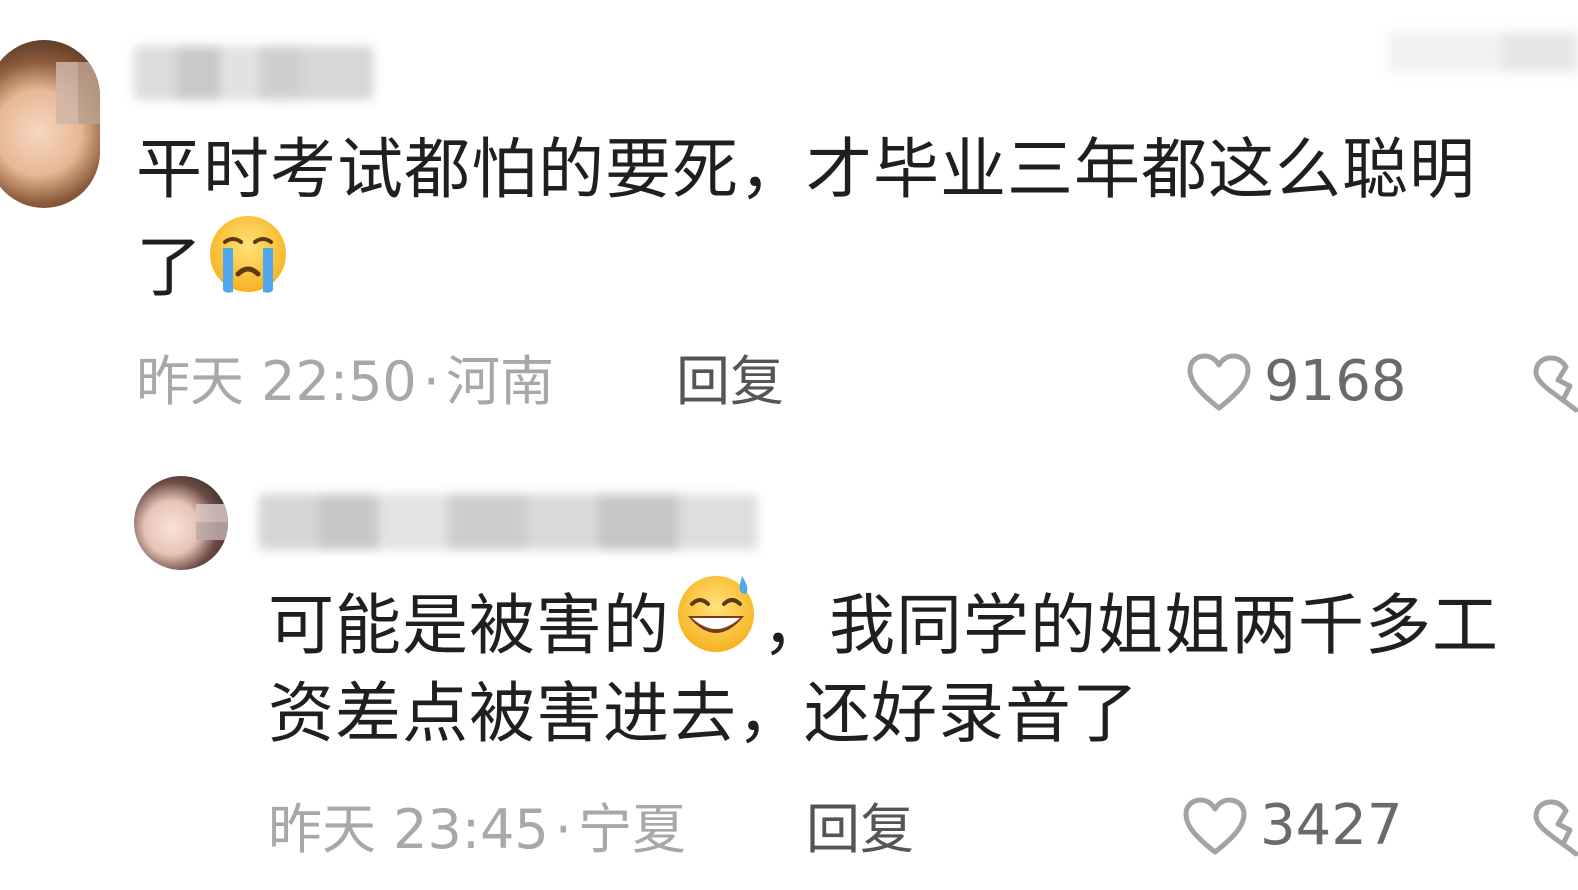 The image size is (1578, 890). Describe the element at coordinates (276, 381) in the screenshot. I see `comment-time: 昨天 22:50` at that location.